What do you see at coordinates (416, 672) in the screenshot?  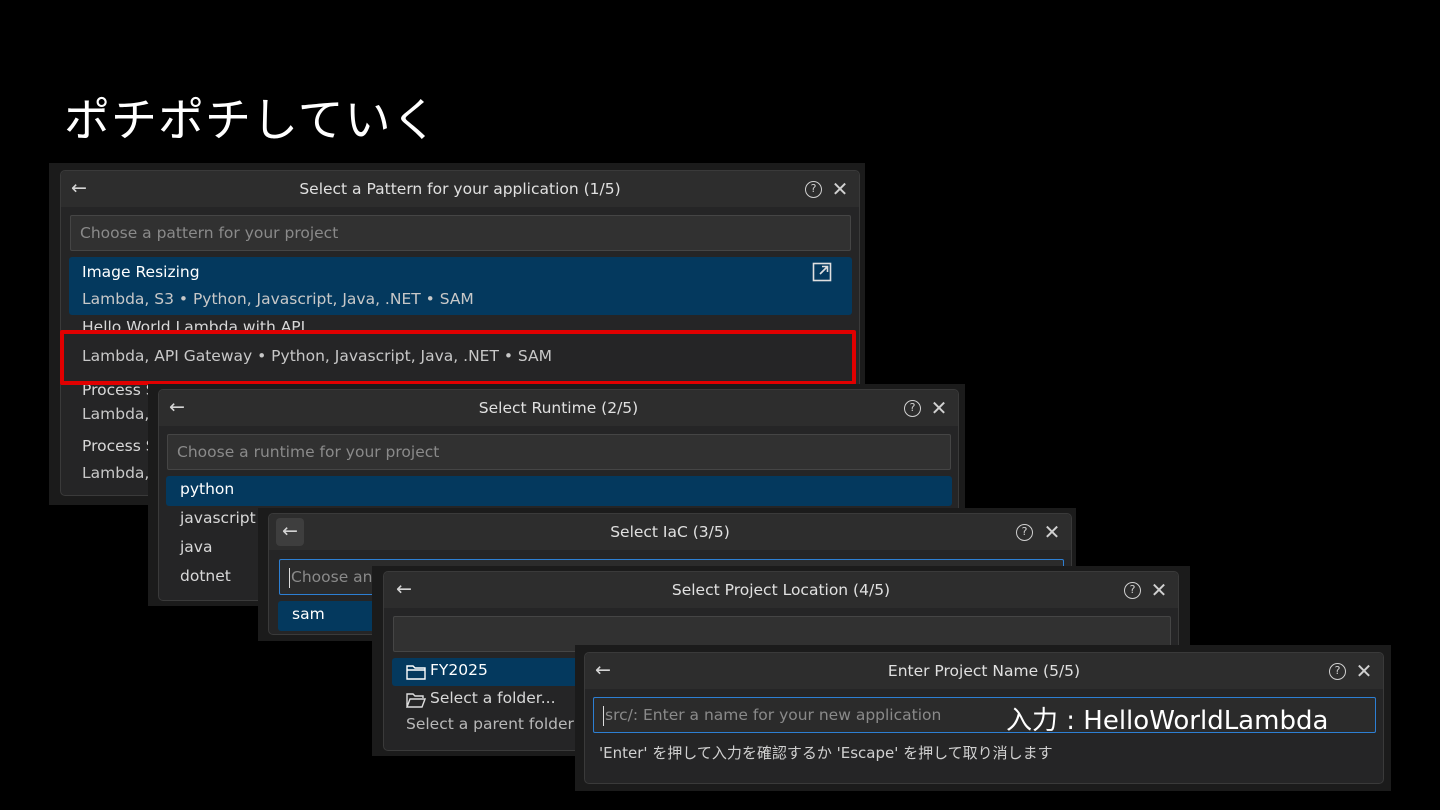 I see `folder-icon` at bounding box center [416, 672].